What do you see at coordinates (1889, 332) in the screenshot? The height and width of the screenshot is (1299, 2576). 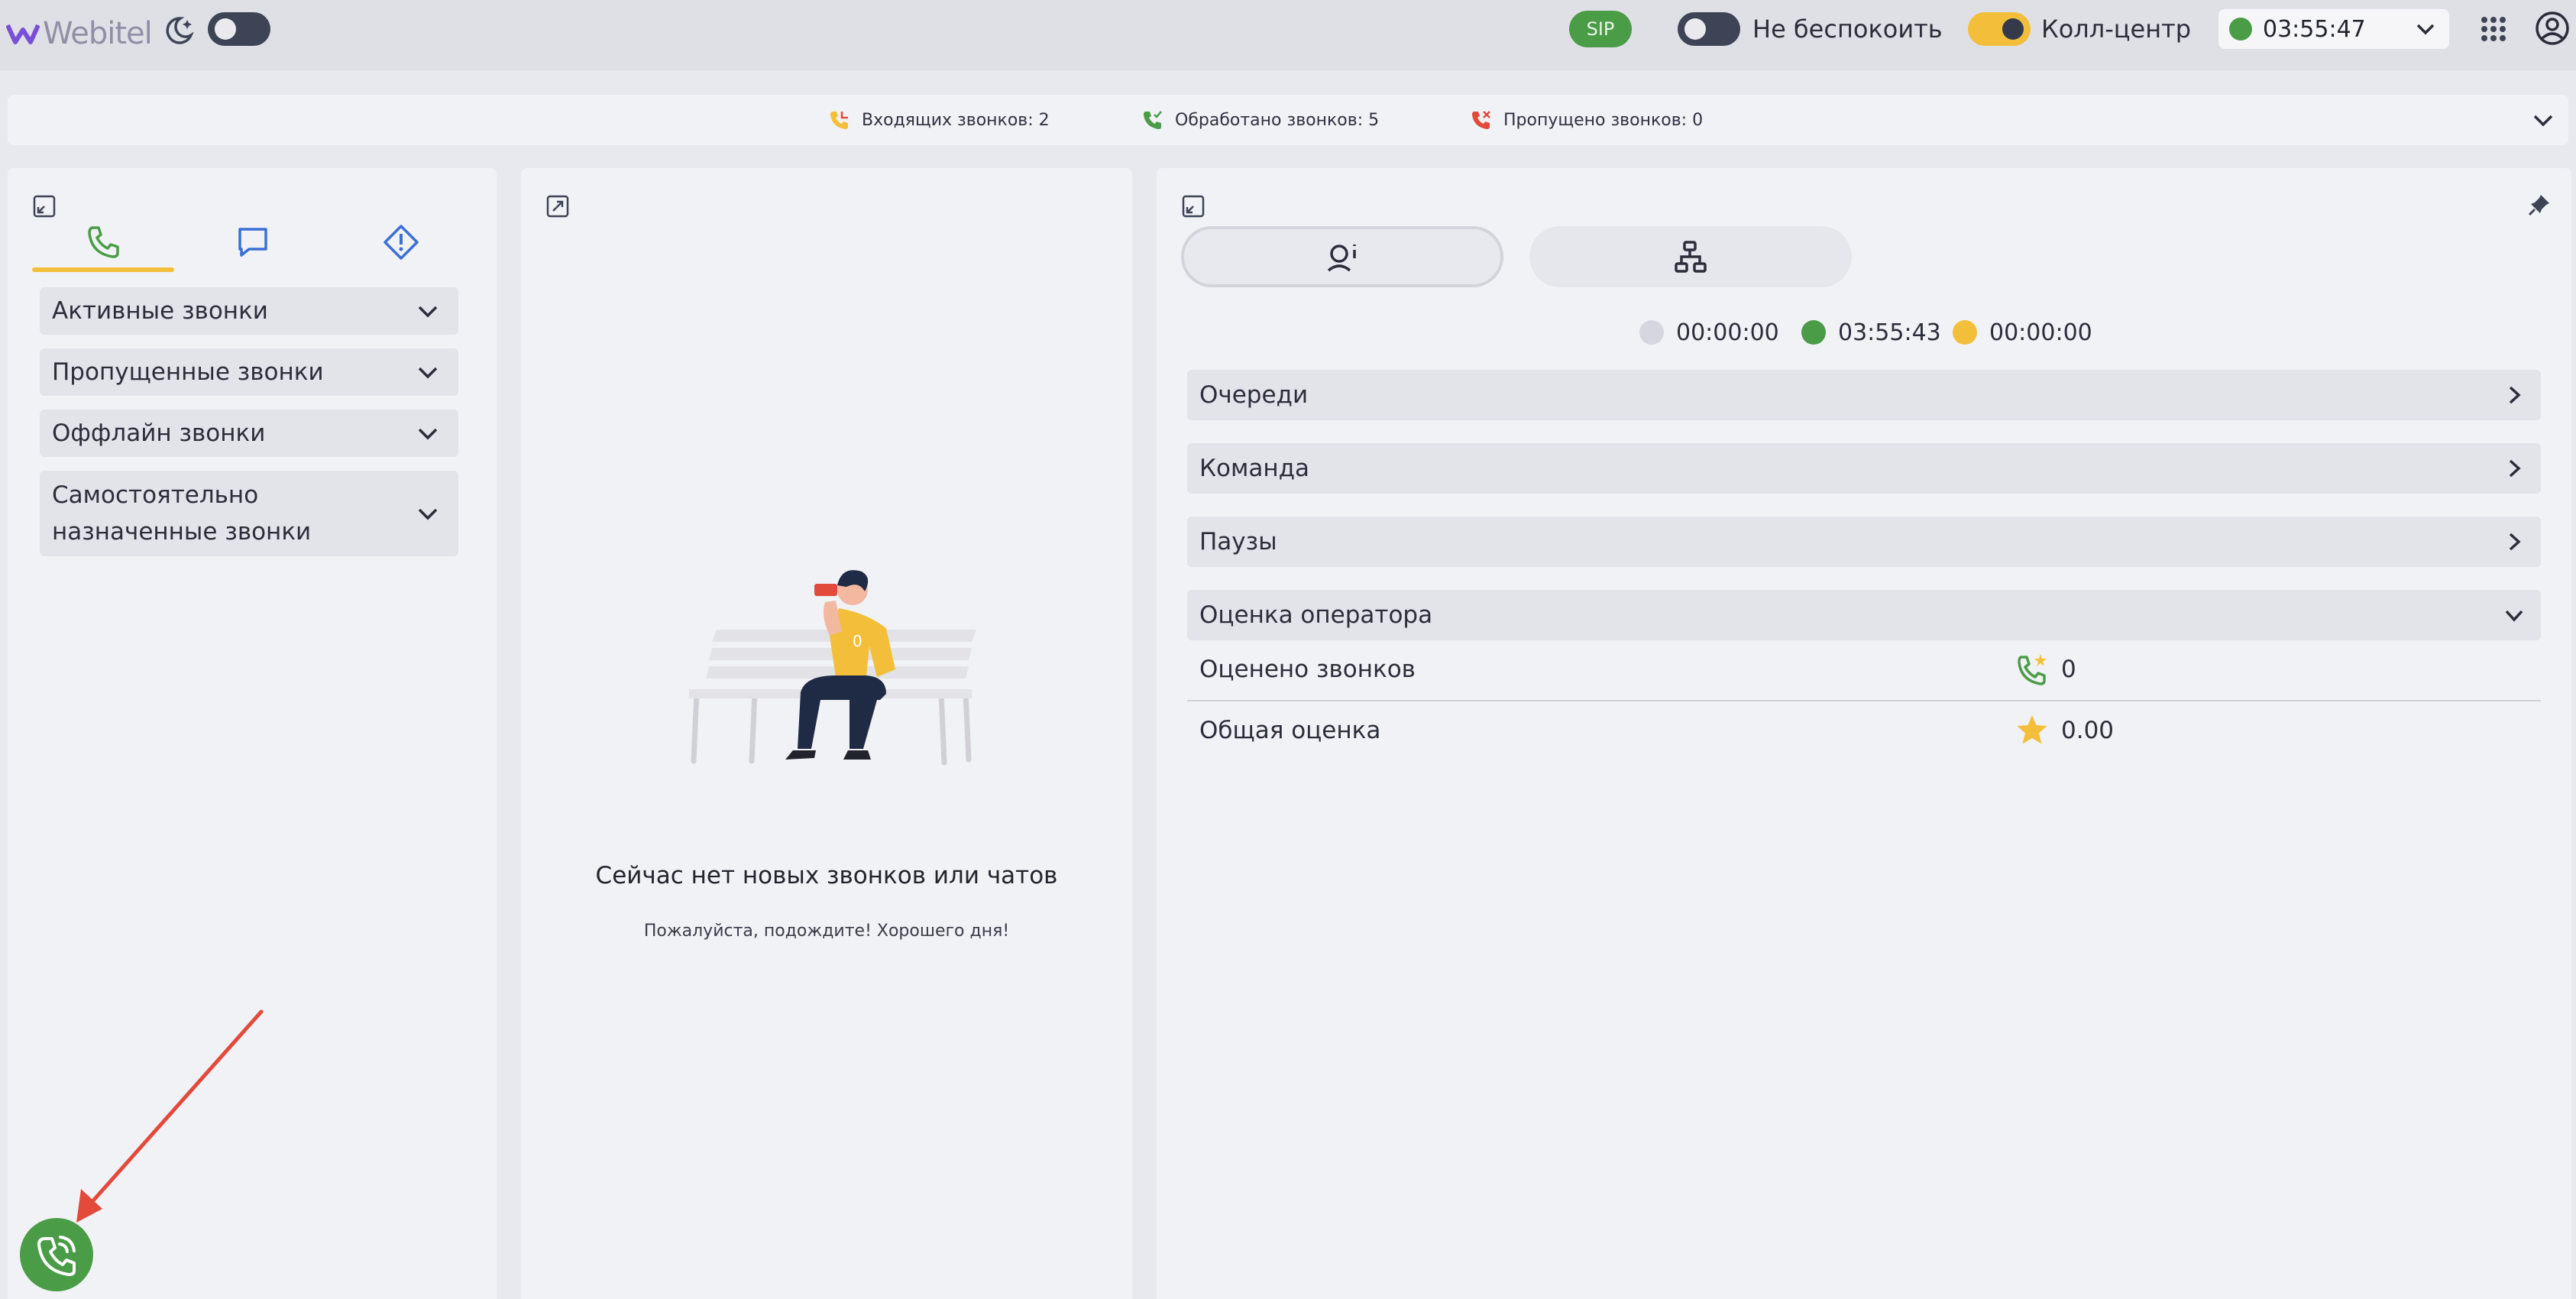 I see `timer-value: 03:55:43` at bounding box center [1889, 332].